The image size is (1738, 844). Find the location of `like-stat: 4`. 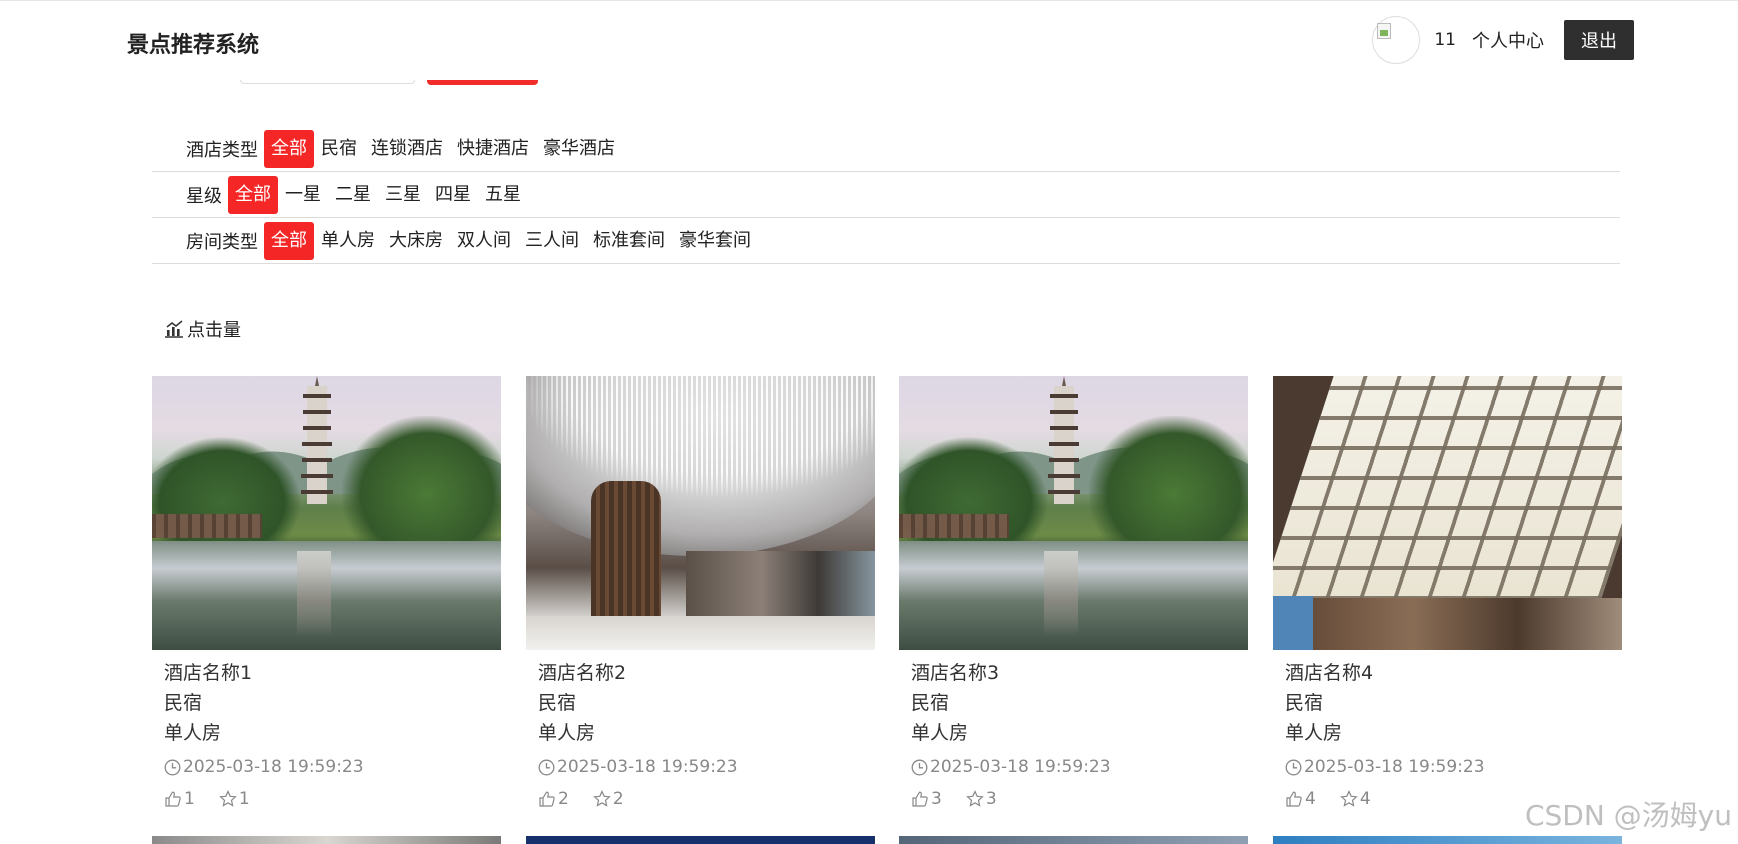

like-stat: 4 is located at coordinates (1300, 799).